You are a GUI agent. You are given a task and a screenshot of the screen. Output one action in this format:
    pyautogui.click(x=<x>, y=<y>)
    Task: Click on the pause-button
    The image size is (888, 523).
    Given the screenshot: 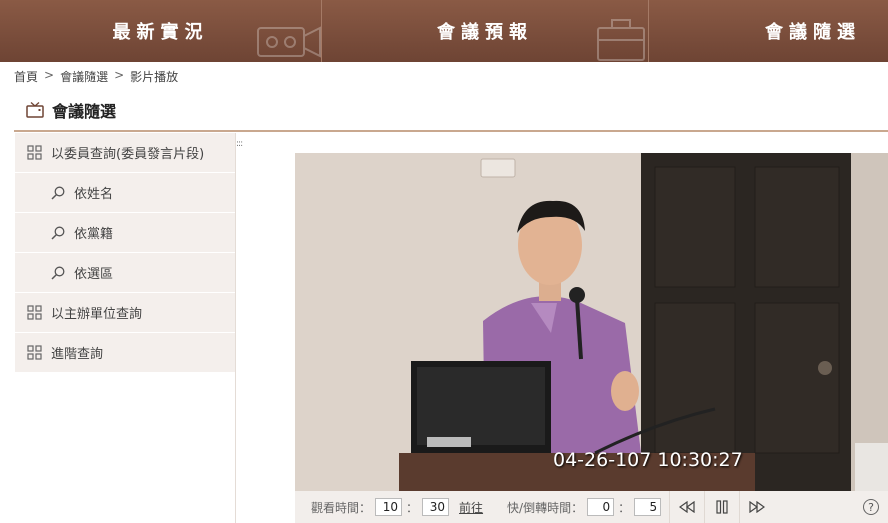 What is the action you would take?
    pyautogui.click(x=721, y=507)
    